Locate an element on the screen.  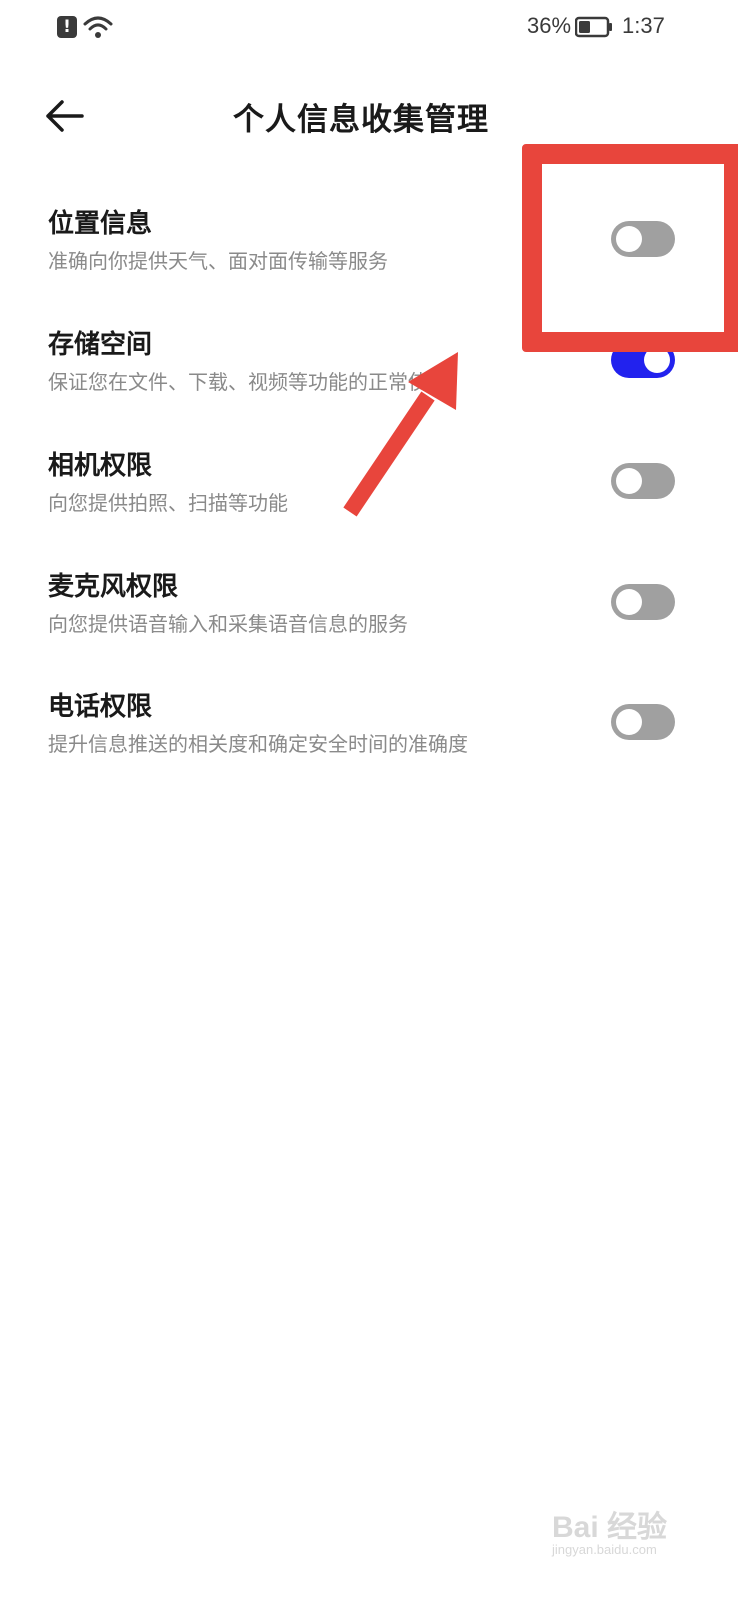
annotation-arrow-icon is located at coordinates (400, 434).